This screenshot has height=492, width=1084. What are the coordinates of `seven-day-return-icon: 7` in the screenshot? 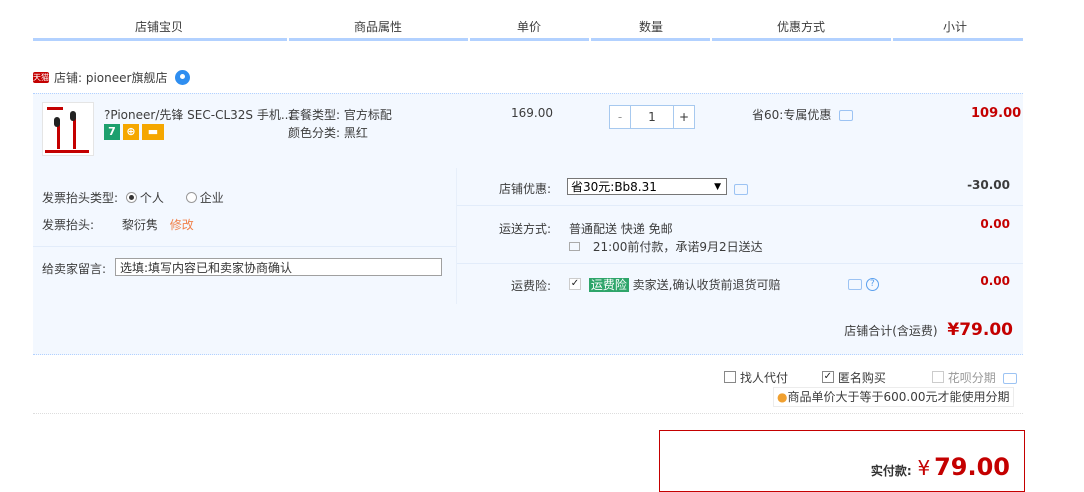 It's located at (112, 132).